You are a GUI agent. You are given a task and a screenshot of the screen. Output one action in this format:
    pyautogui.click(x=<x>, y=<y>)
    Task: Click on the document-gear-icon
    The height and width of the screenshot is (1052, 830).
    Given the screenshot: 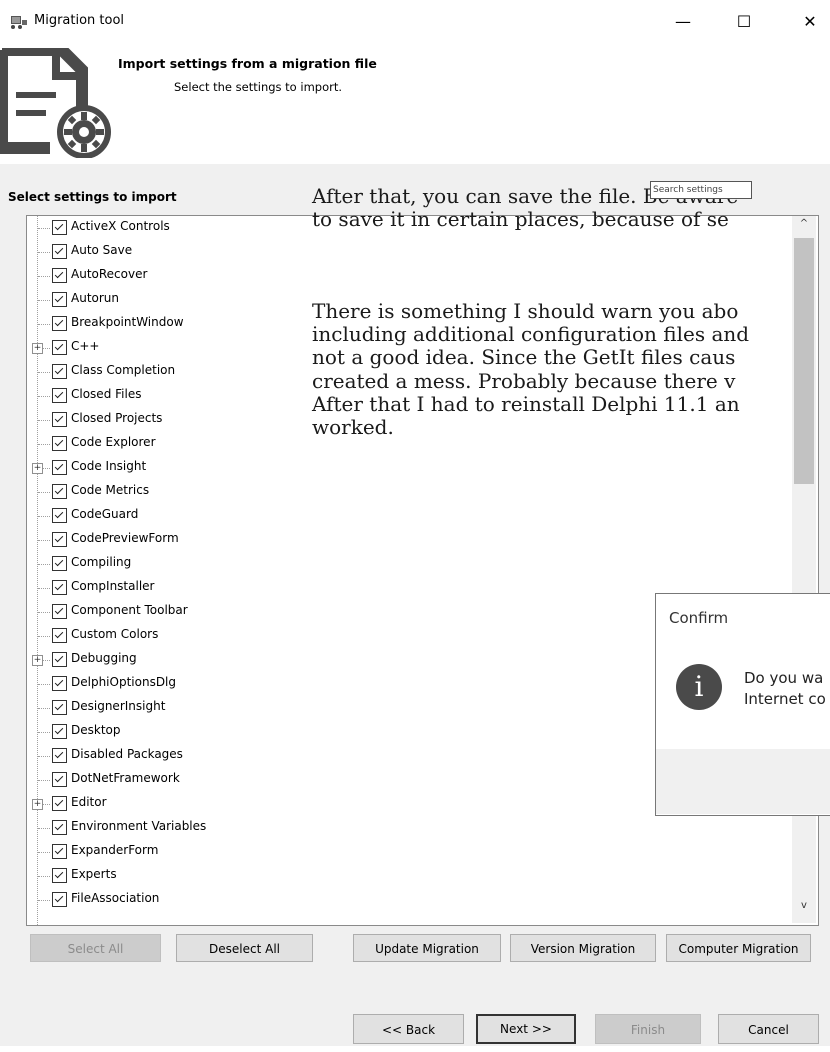 What is the action you would take?
    pyautogui.click(x=55, y=103)
    